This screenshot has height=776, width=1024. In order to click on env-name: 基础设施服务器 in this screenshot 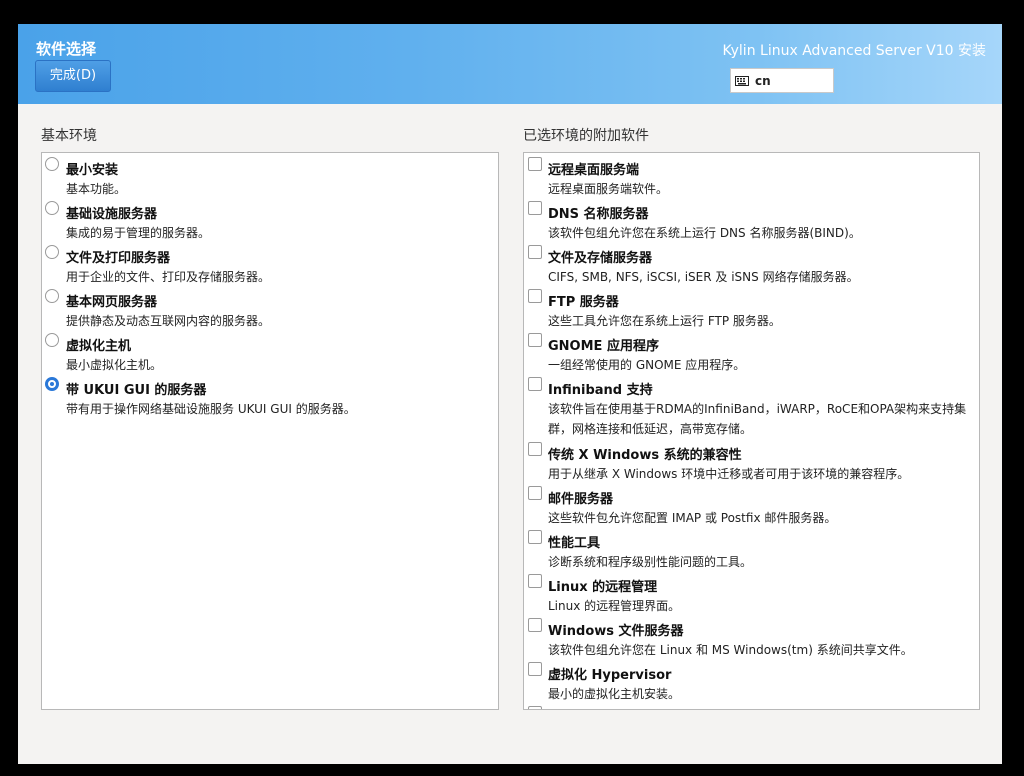, I will do `click(112, 214)`.